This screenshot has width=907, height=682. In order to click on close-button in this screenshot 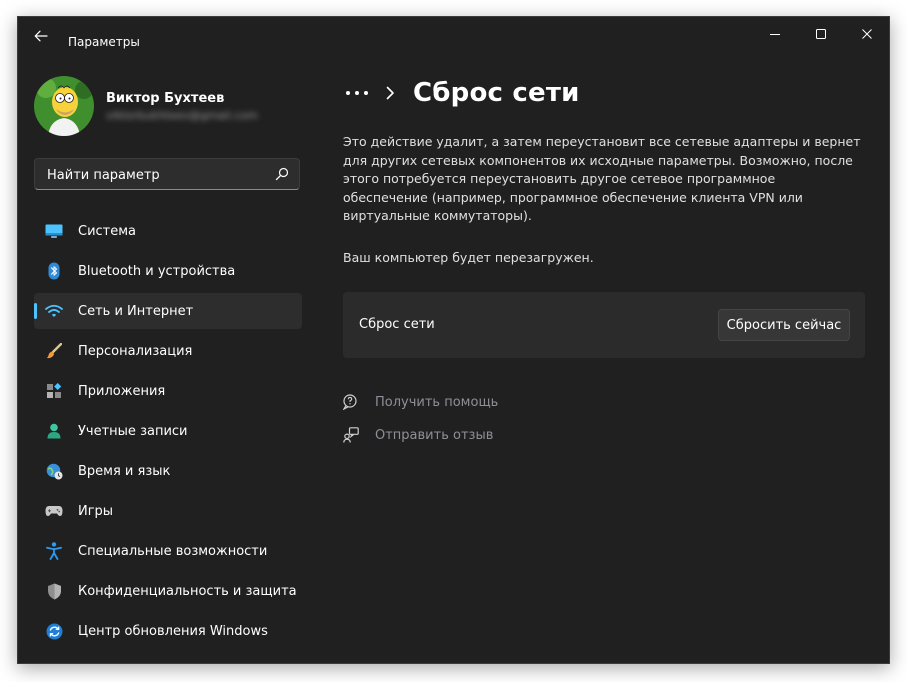, I will do `click(866, 34)`.